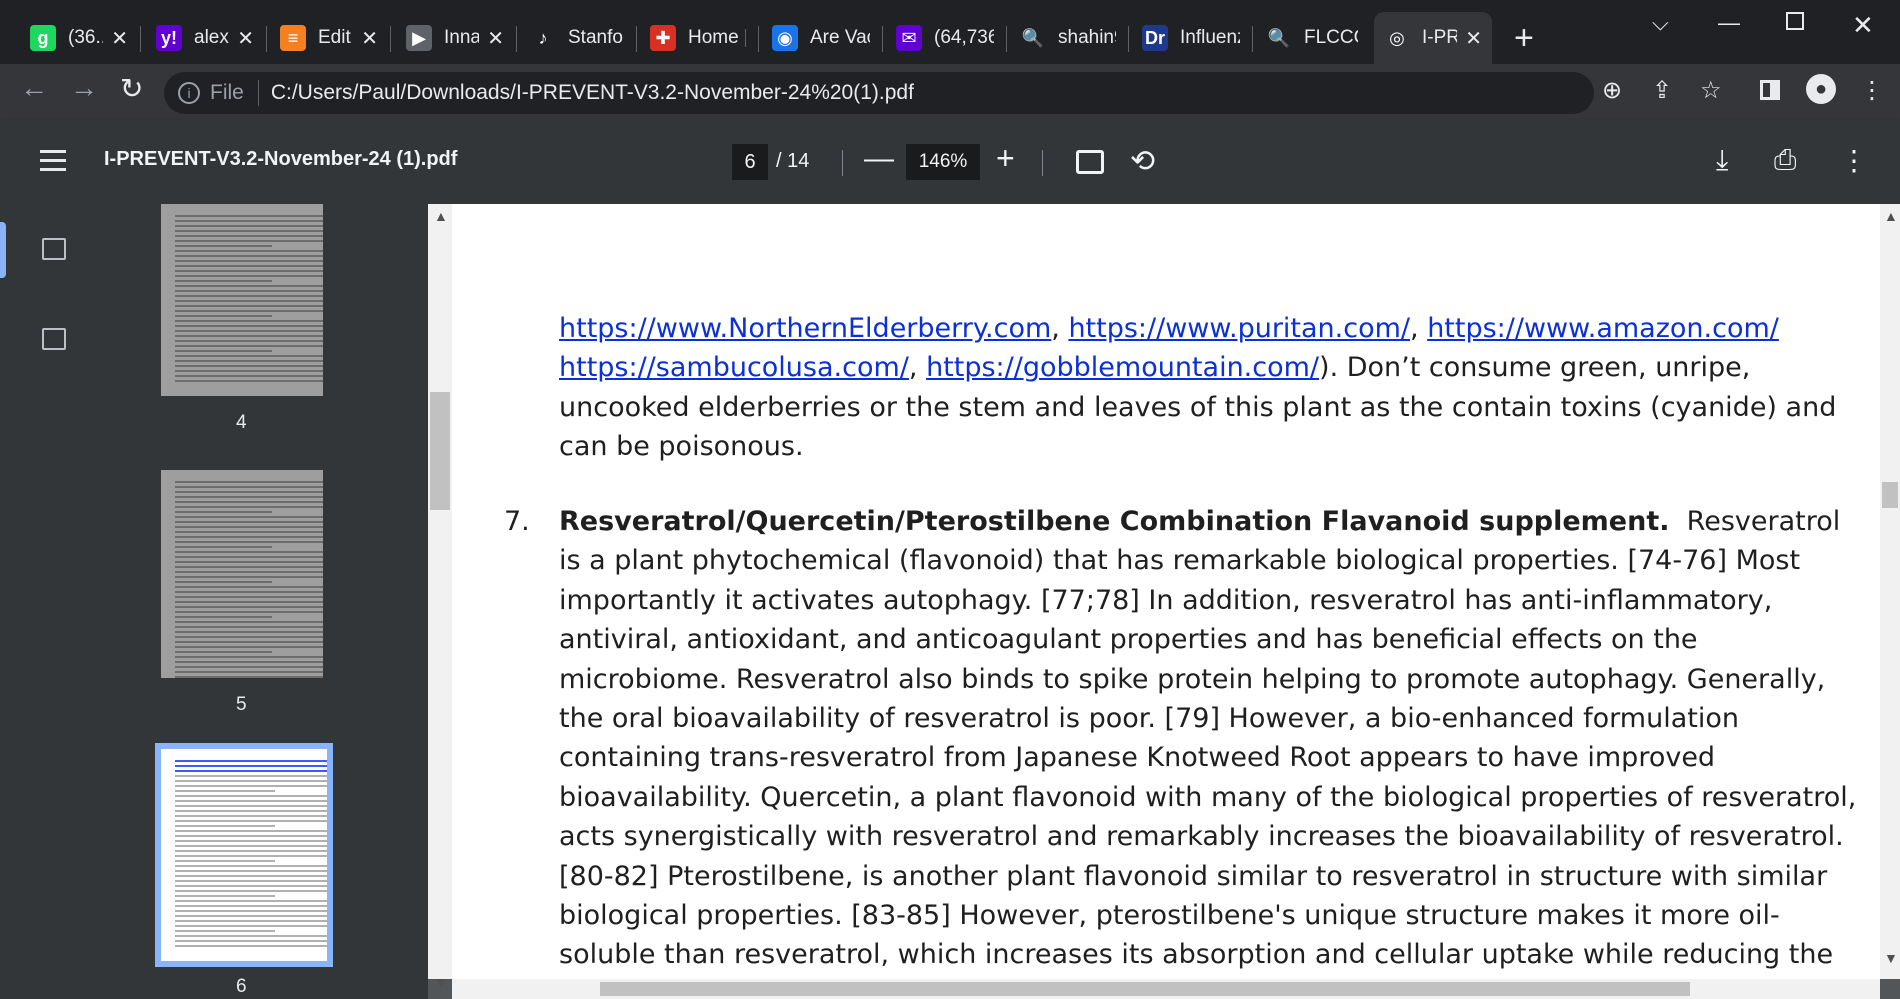 The height and width of the screenshot is (999, 1900). Describe the element at coordinates (1397, 38) in the screenshot. I see `globe-icon: ◎` at that location.